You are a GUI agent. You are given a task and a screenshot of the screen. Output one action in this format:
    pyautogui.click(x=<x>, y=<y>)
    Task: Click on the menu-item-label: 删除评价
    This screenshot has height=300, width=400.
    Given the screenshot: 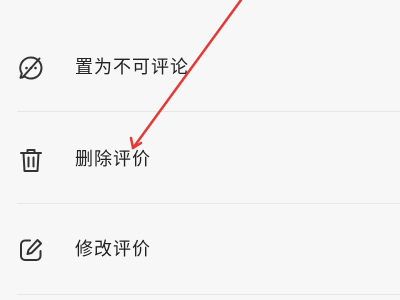 What is the action you would take?
    pyautogui.click(x=113, y=159)
    